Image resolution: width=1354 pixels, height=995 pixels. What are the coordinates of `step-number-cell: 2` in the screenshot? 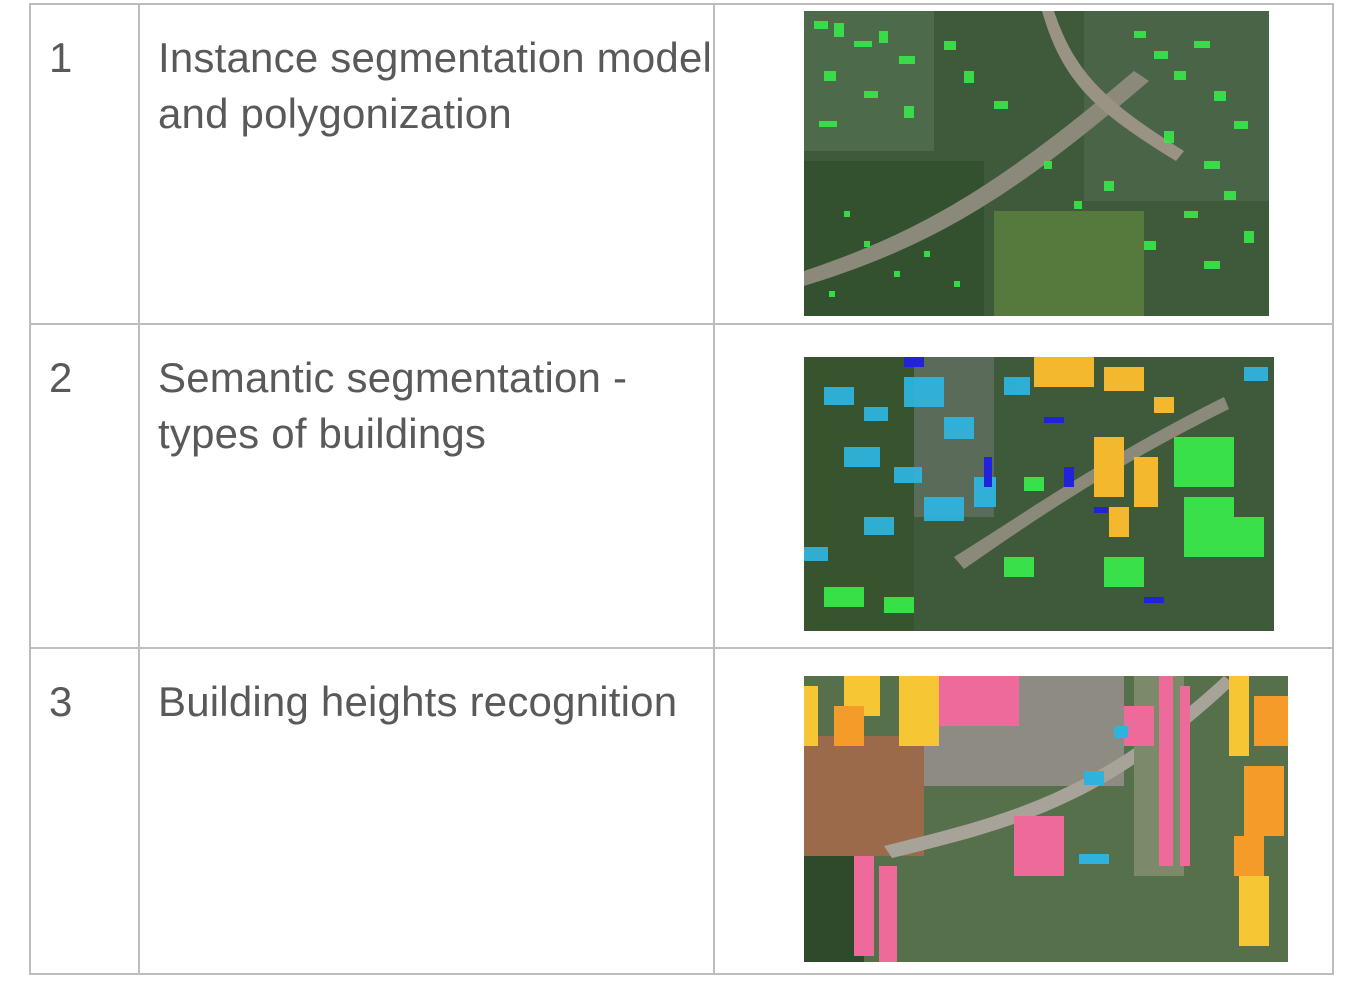 It's located at (84, 486).